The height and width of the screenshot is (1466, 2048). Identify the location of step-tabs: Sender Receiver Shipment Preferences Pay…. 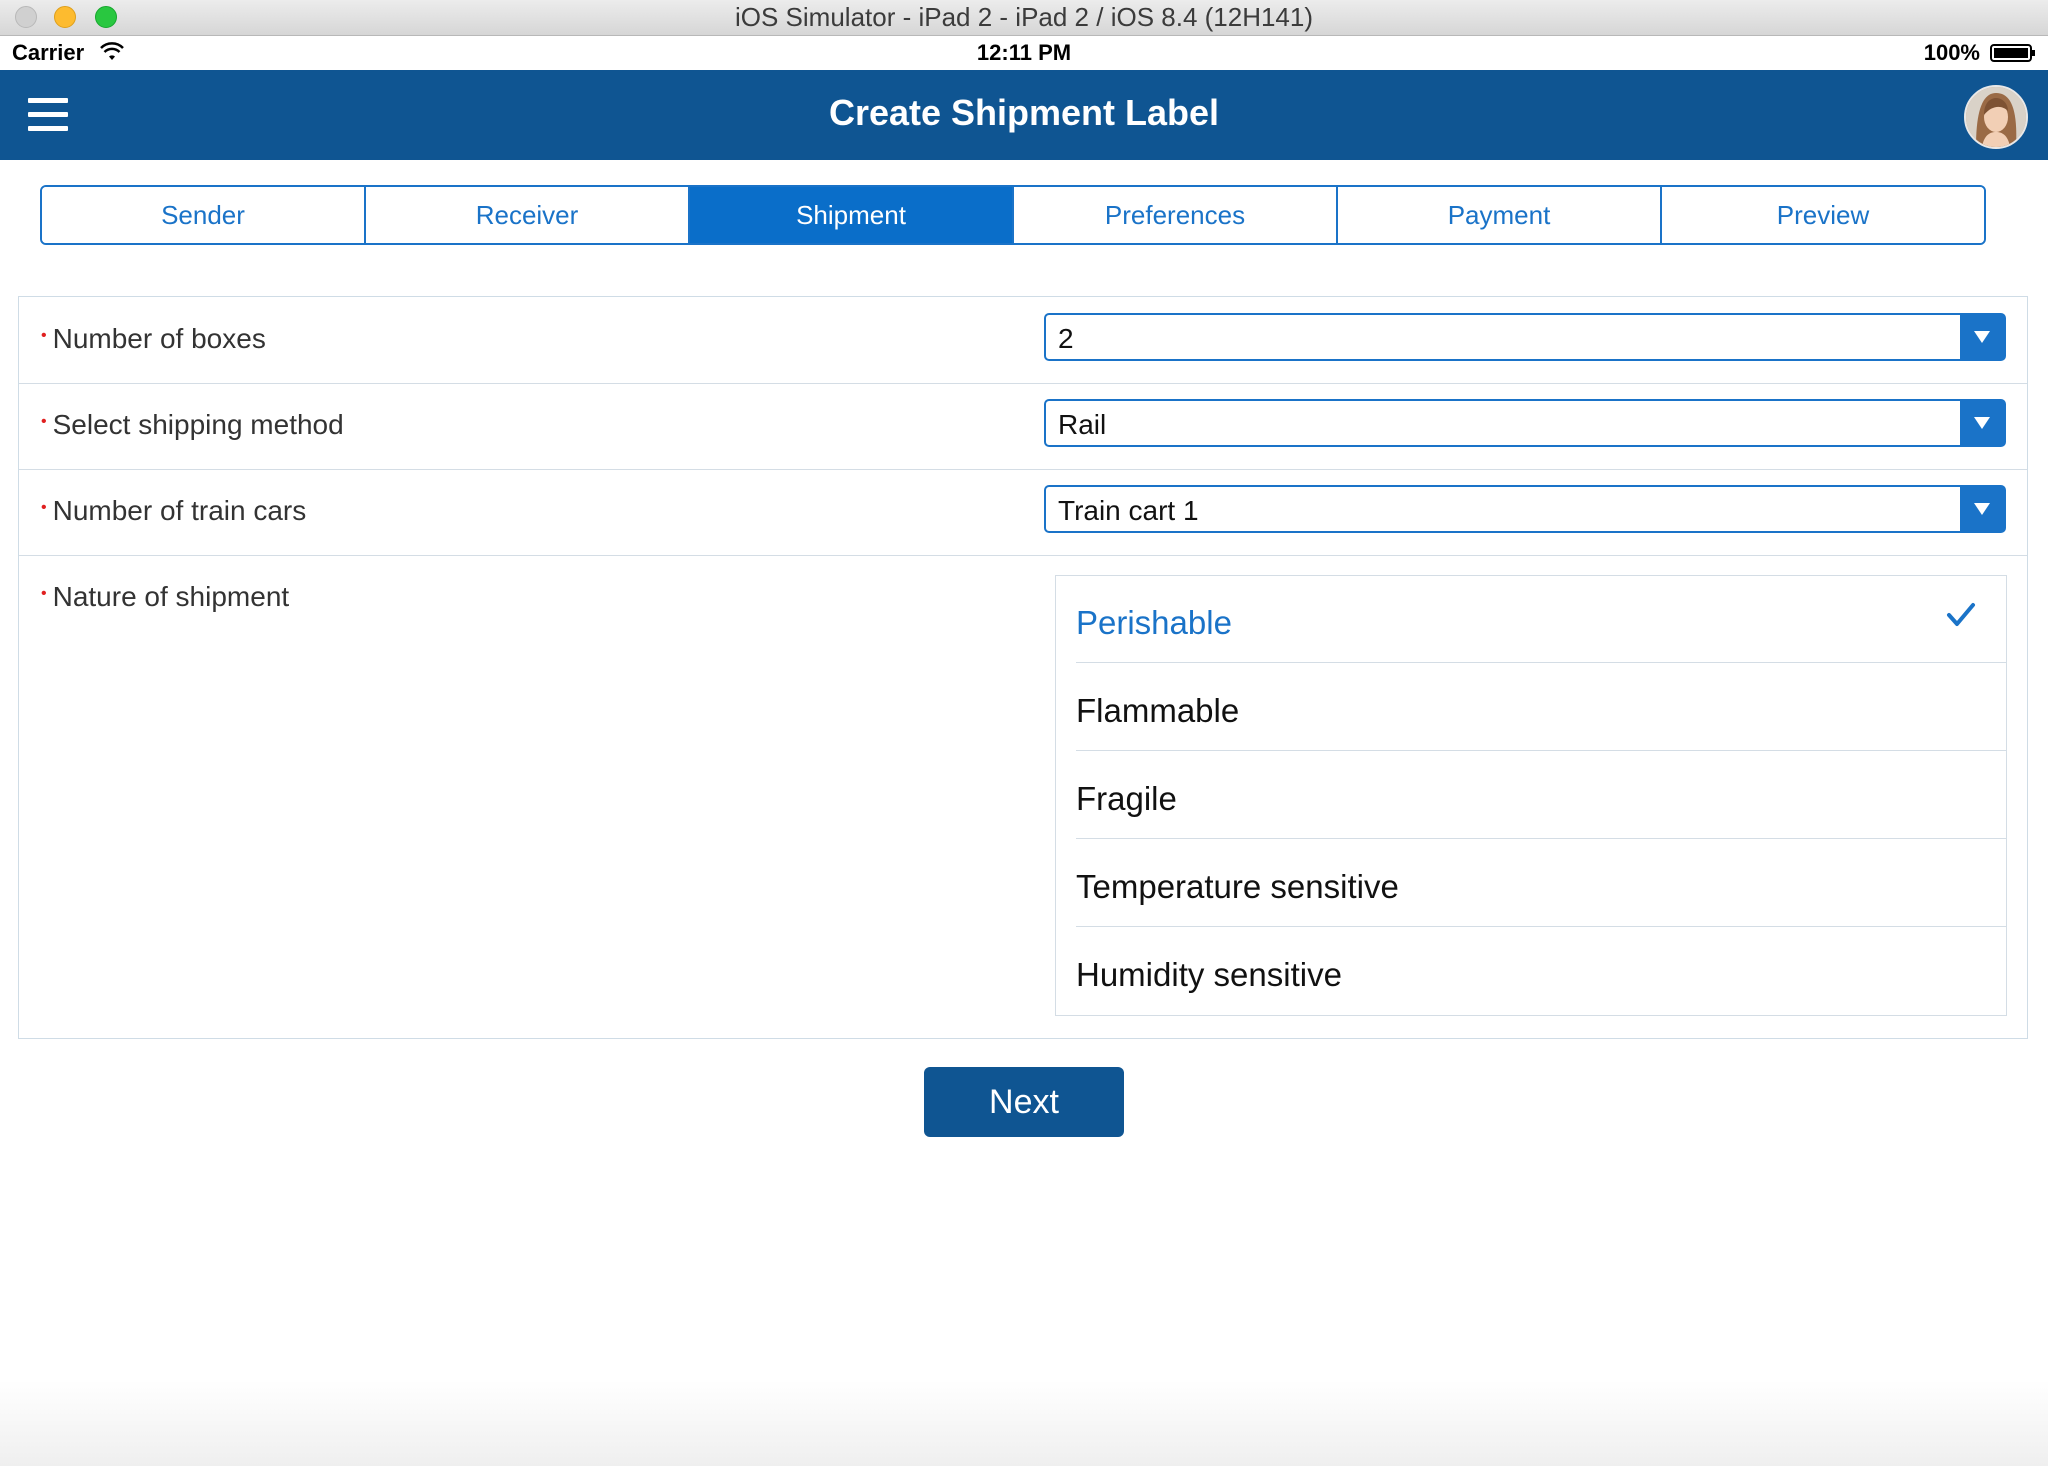
(1013, 215).